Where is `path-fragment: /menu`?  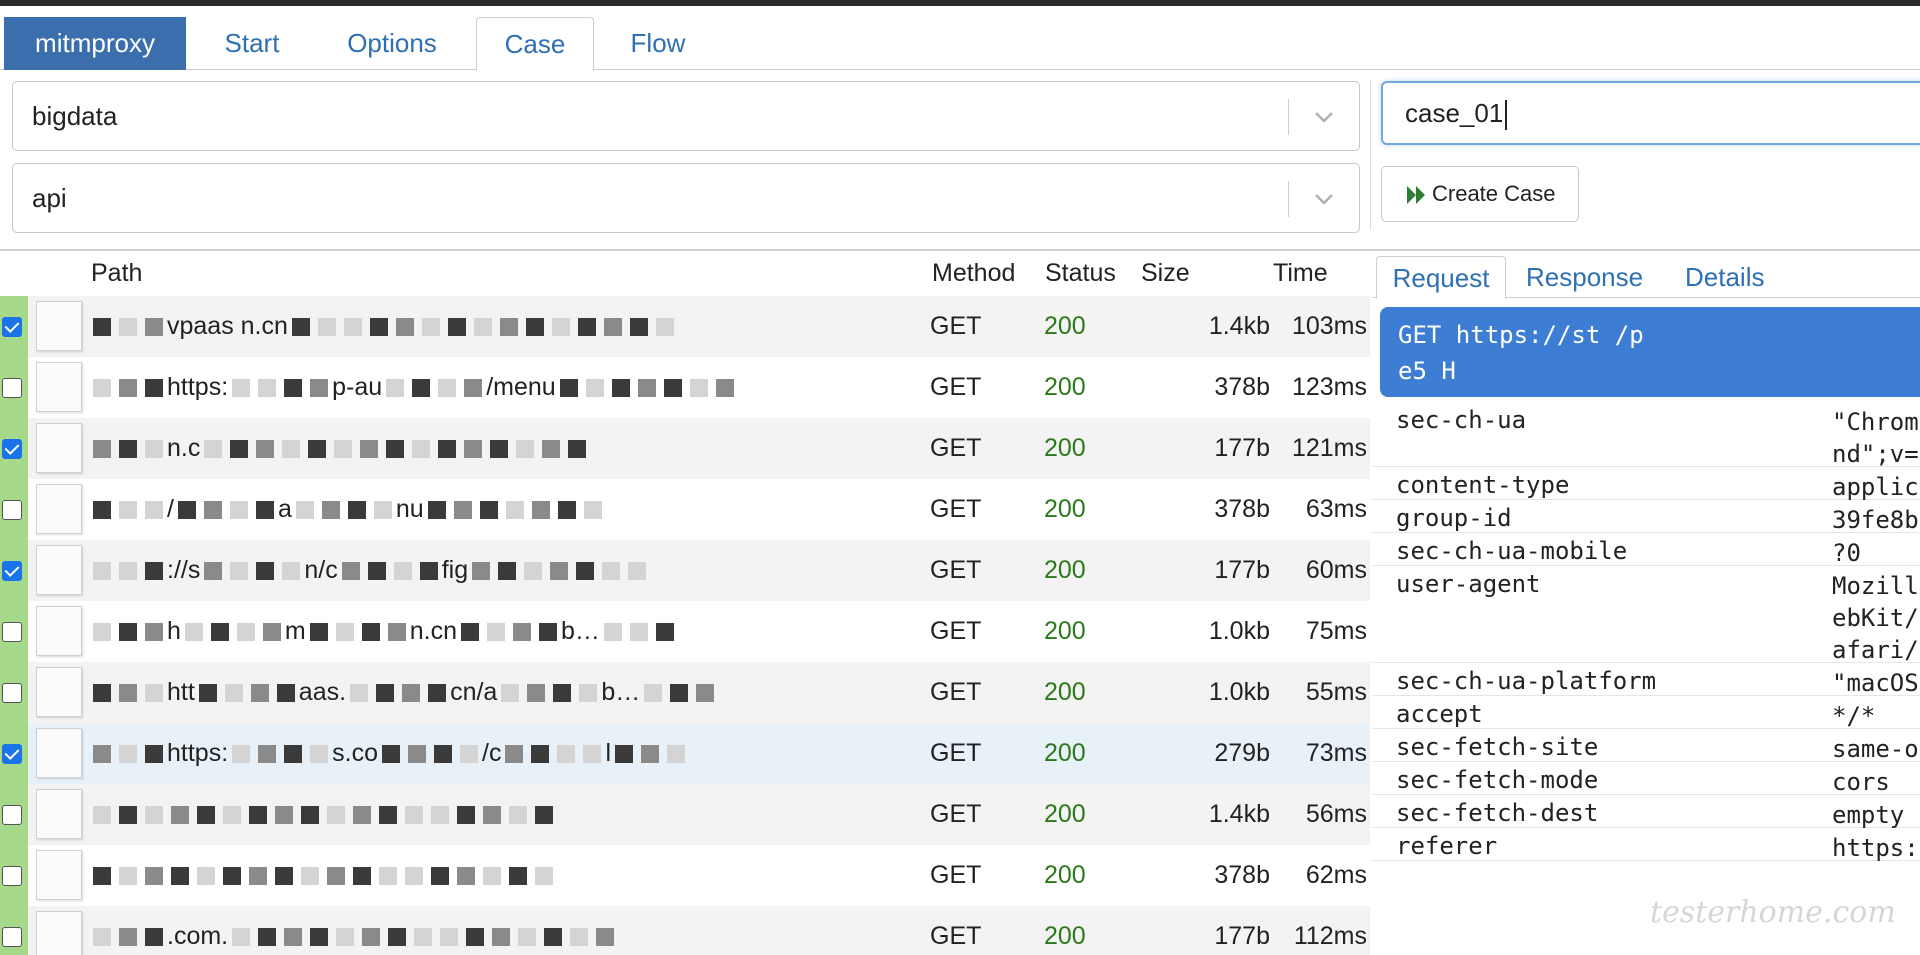
path-fragment: /menu is located at coordinates (521, 387).